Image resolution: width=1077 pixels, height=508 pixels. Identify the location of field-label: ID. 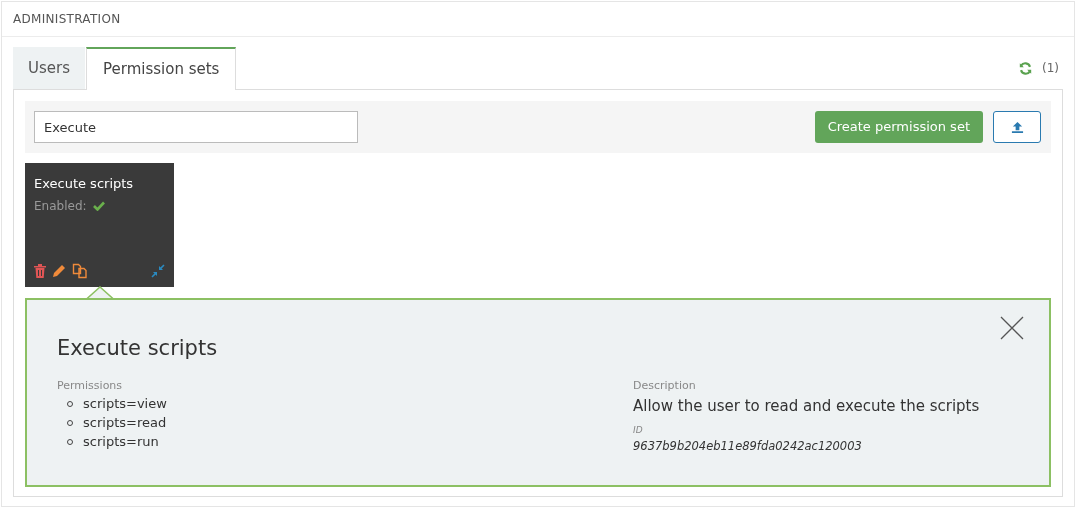
(638, 430).